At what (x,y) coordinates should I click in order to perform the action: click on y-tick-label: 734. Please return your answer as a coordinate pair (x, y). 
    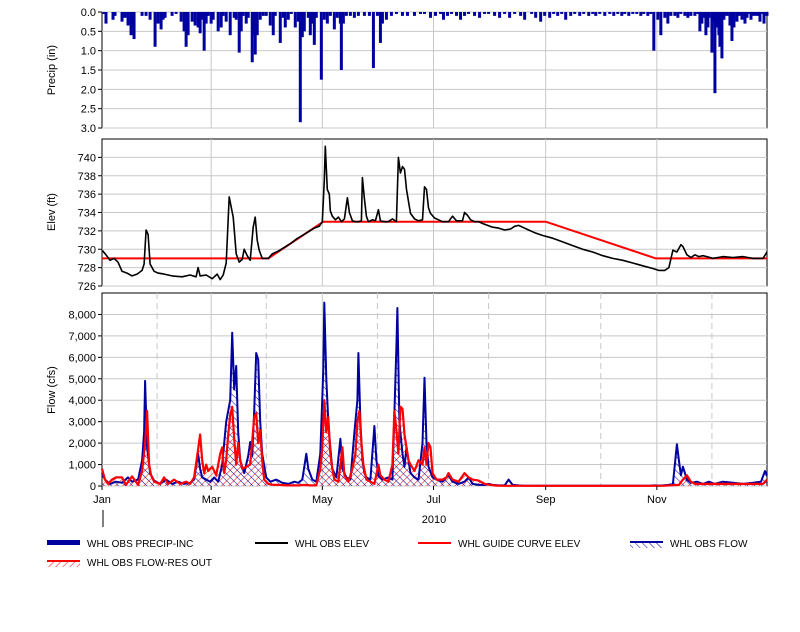
    Looking at the image, I should click on (87, 214).